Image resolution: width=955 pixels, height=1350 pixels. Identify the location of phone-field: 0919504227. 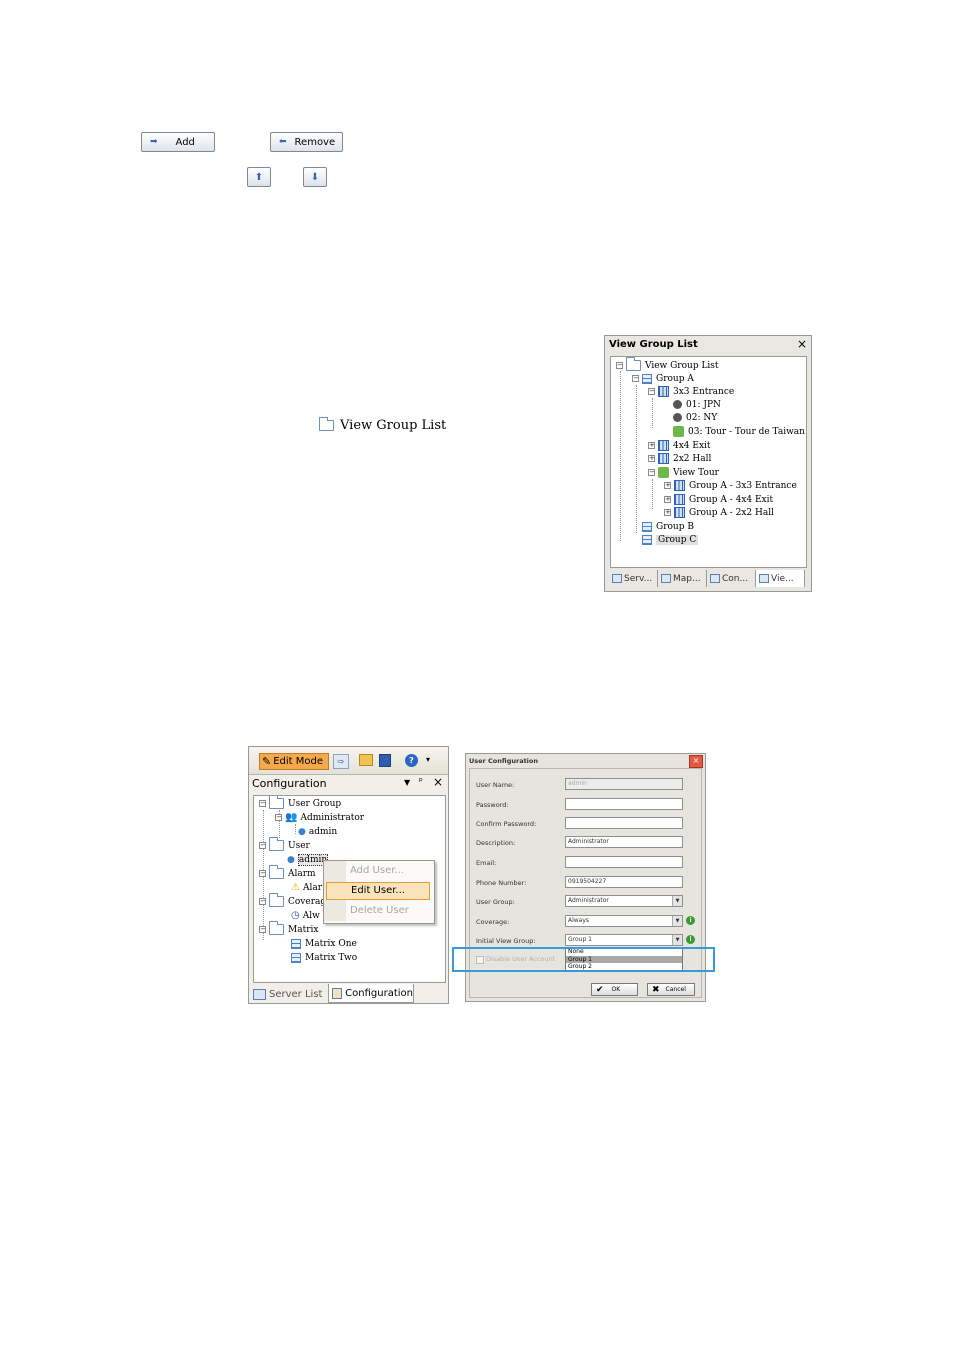
(624, 882).